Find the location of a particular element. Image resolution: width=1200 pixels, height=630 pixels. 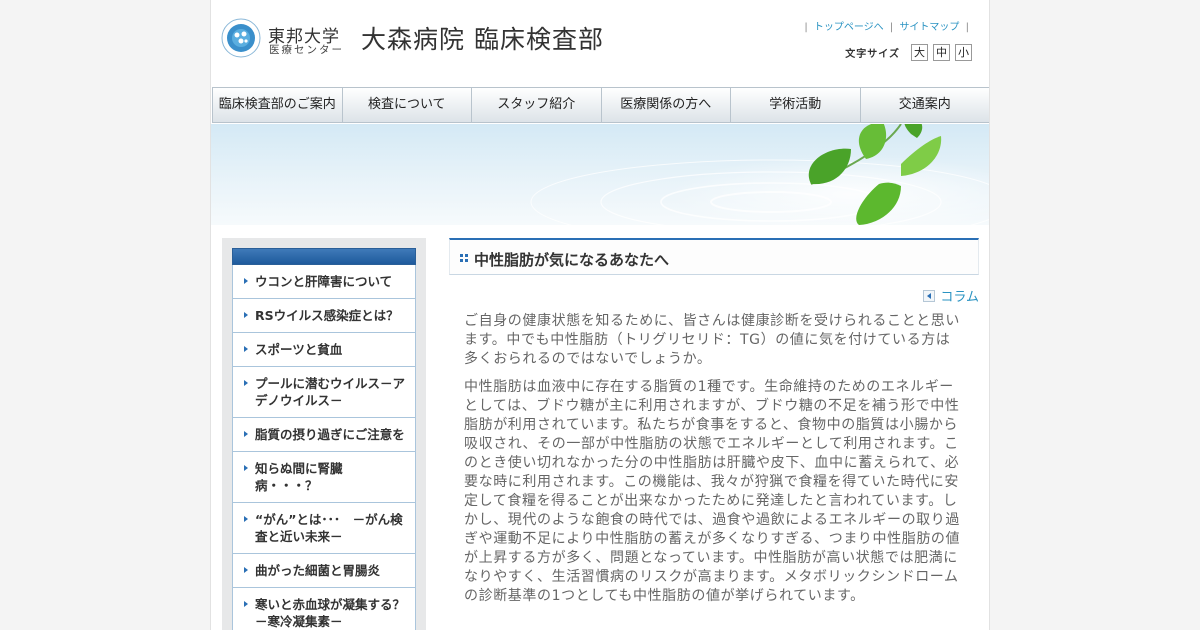

sitemap-link: サイトマップ is located at coordinates (929, 27).